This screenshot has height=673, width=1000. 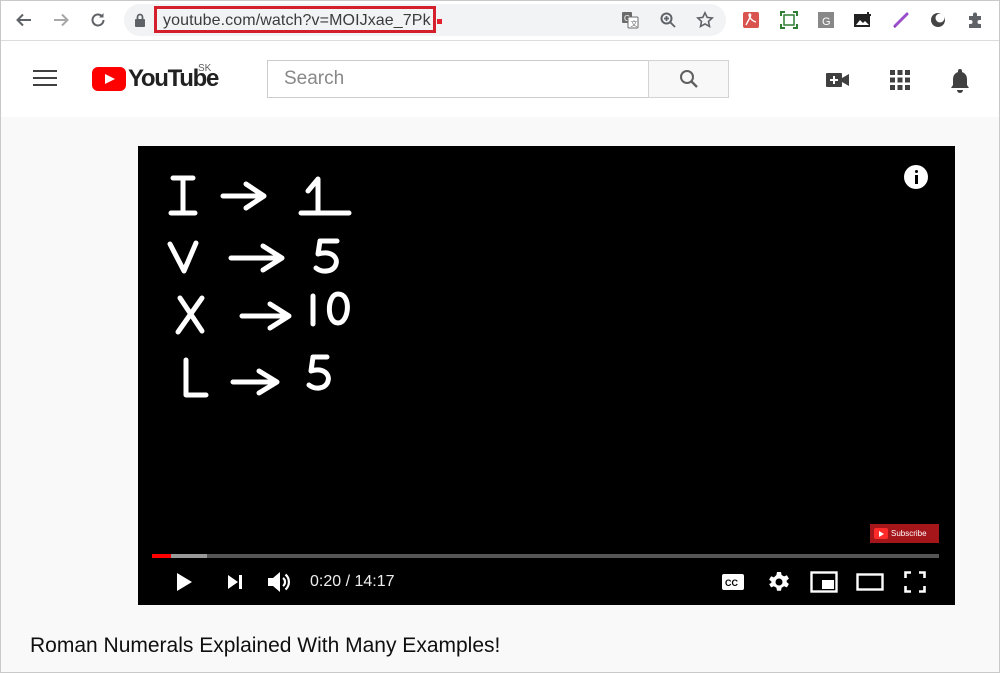 What do you see at coordinates (338, 308) in the screenshot?
I see `board-value-10-zero` at bounding box center [338, 308].